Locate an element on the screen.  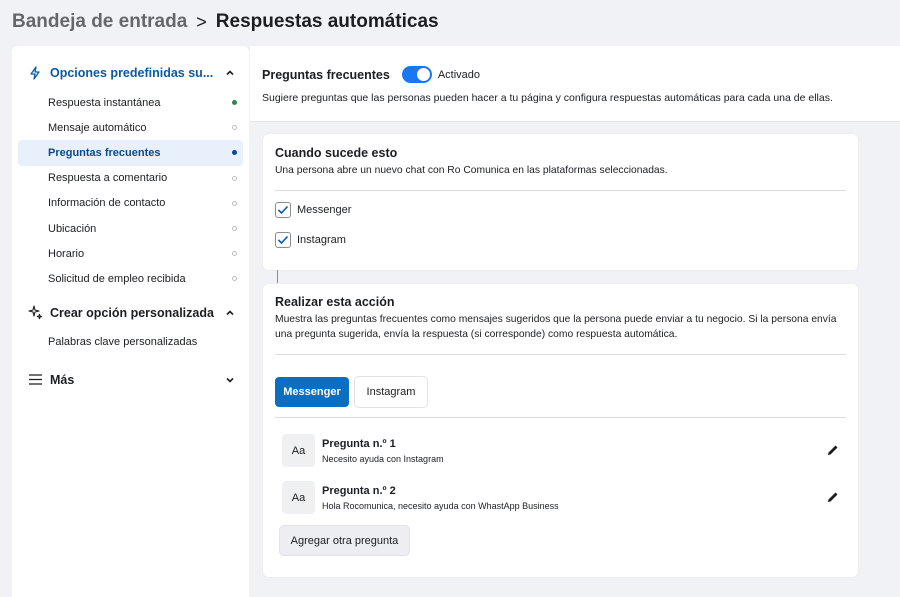
faq-toggle is located at coordinates (416, 74).